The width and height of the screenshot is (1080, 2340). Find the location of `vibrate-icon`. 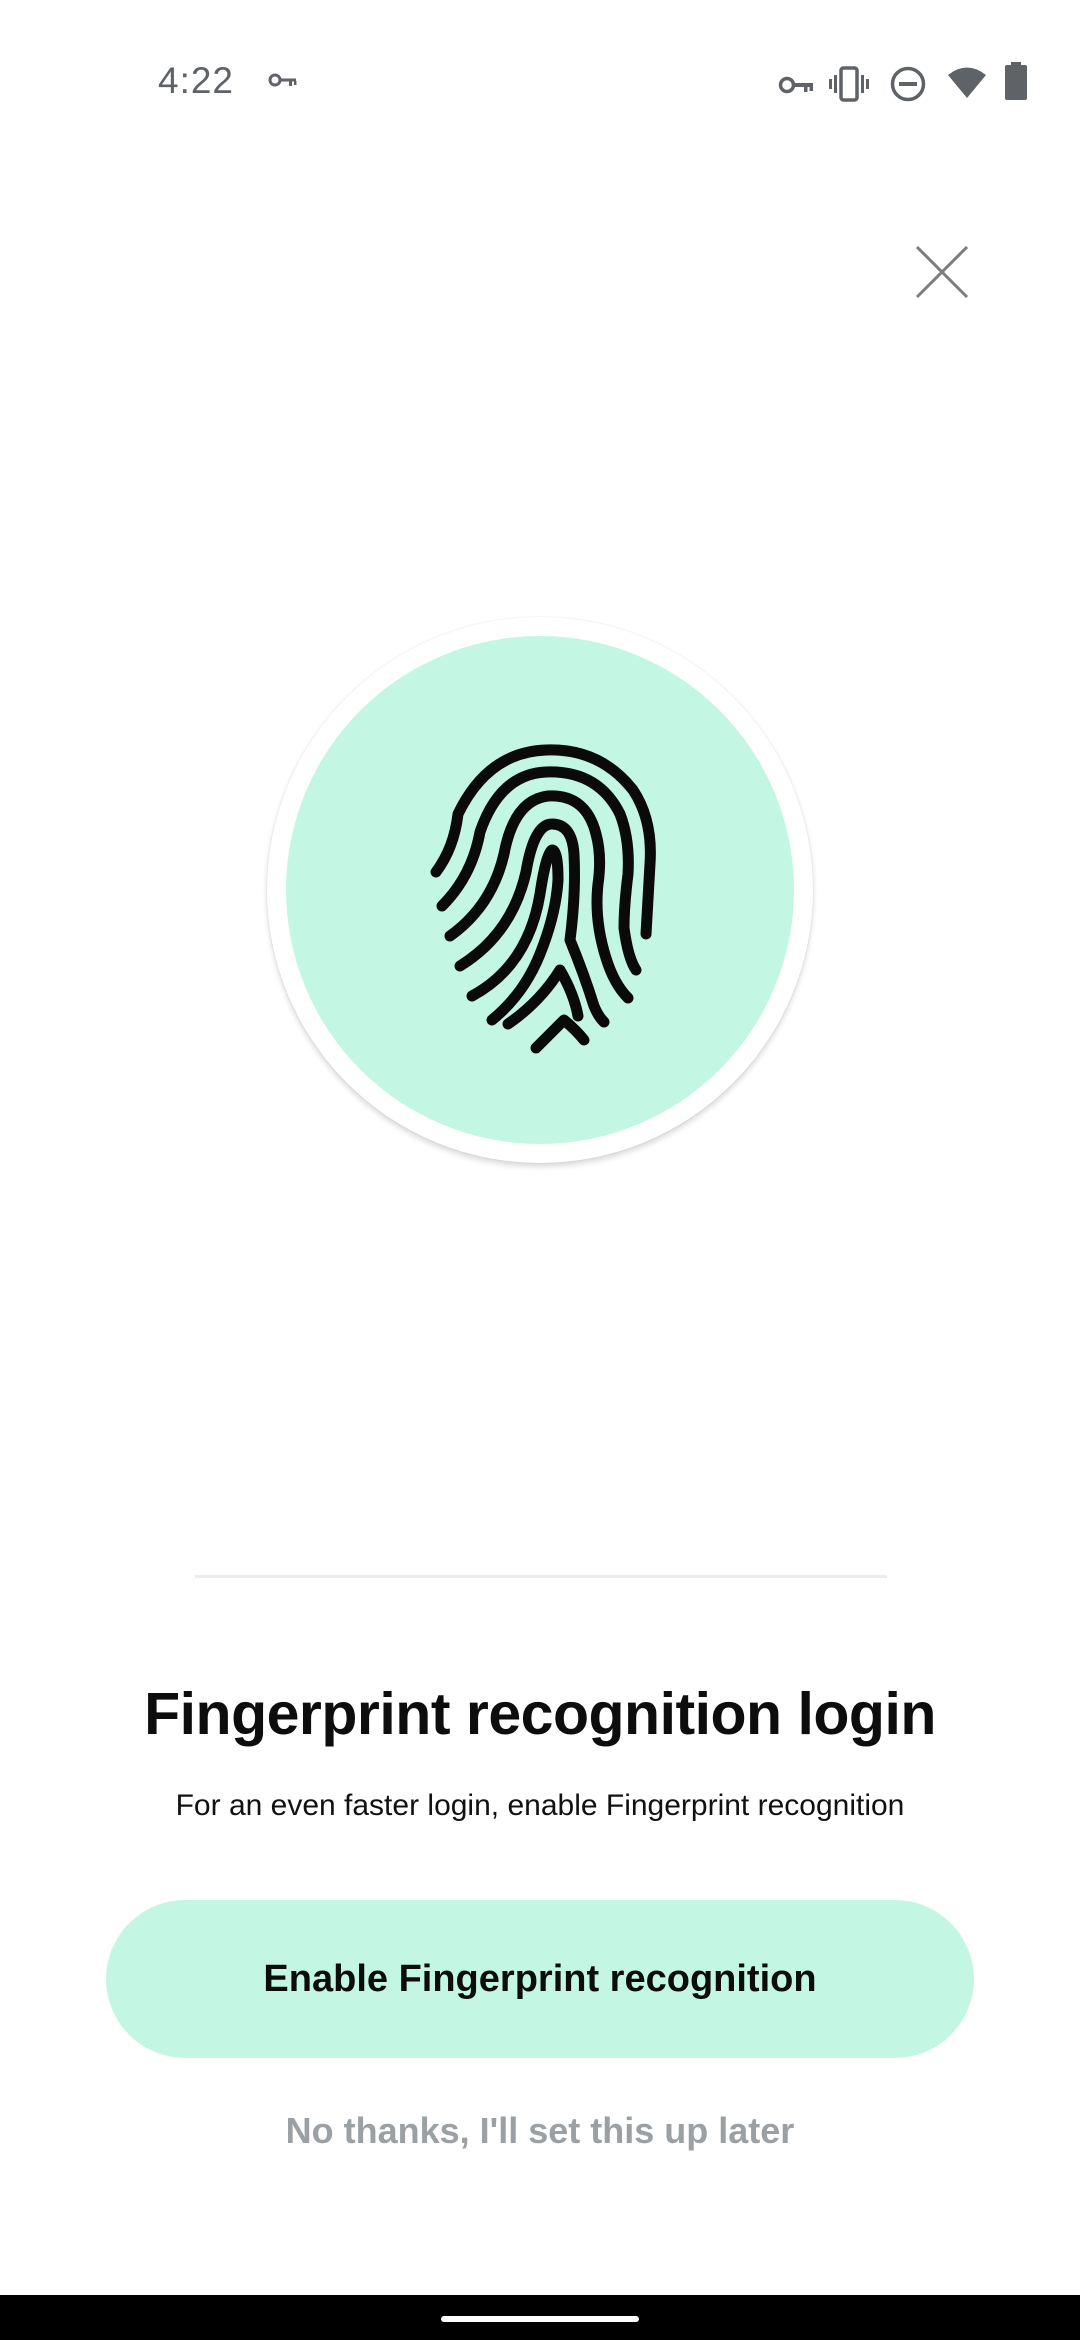

vibrate-icon is located at coordinates (849, 86).